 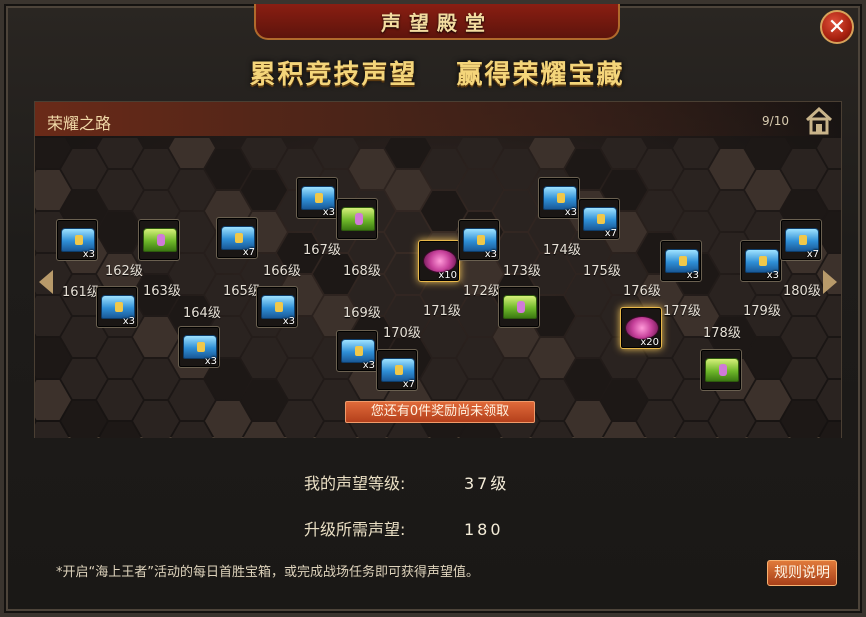 I want to click on level-label: 169级, so click(x=362, y=313).